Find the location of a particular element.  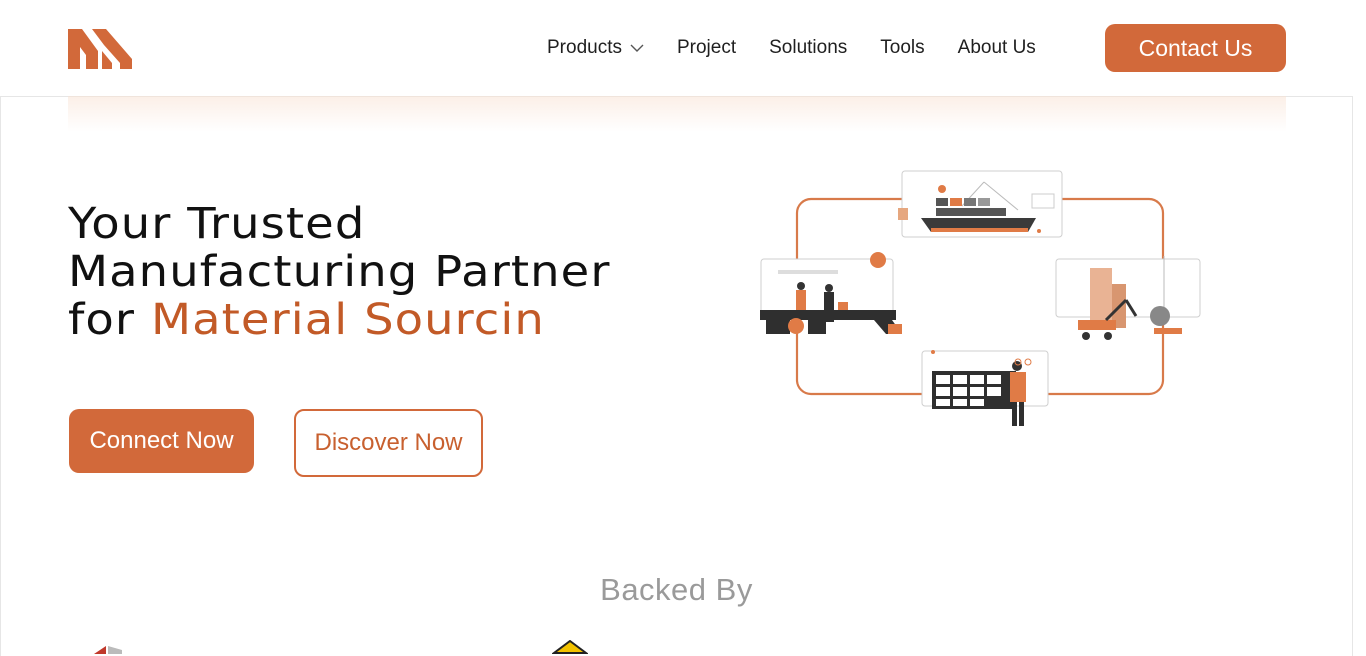

nav-item-solutions: Solutions is located at coordinates (808, 48).